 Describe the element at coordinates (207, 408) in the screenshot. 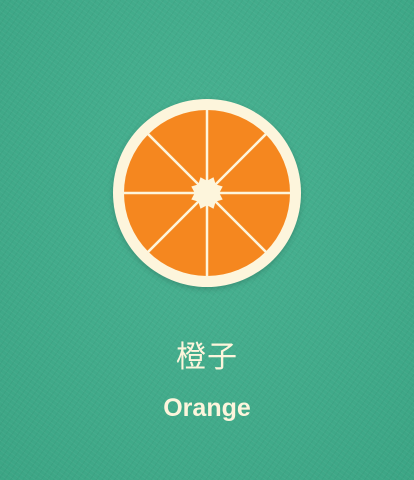

I see `fruit-name-english: Orange` at that location.